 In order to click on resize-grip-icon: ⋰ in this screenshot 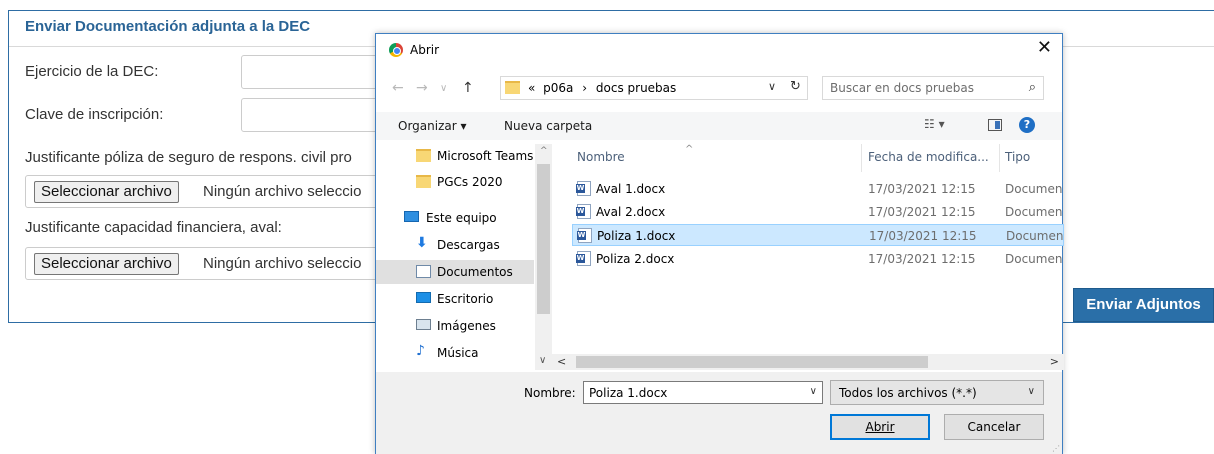, I will do `click(1056, 448)`.